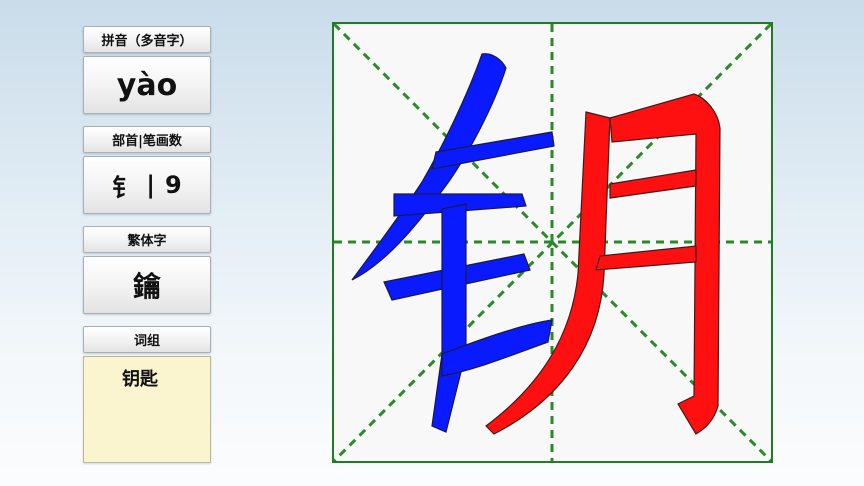  I want to click on radical-header: 部首|笔画数, so click(147, 139).